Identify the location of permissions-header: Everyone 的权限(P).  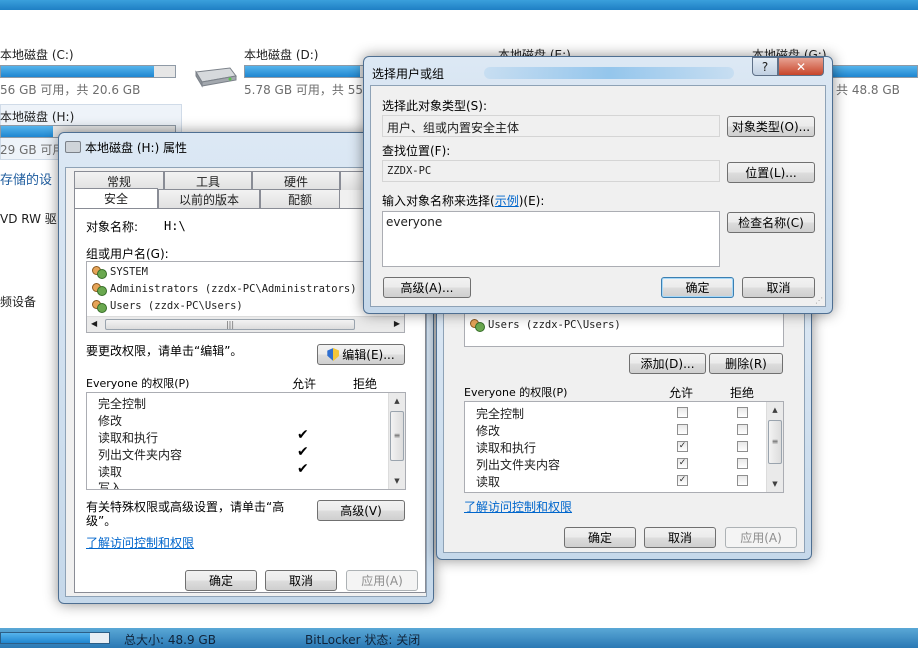
(516, 392).